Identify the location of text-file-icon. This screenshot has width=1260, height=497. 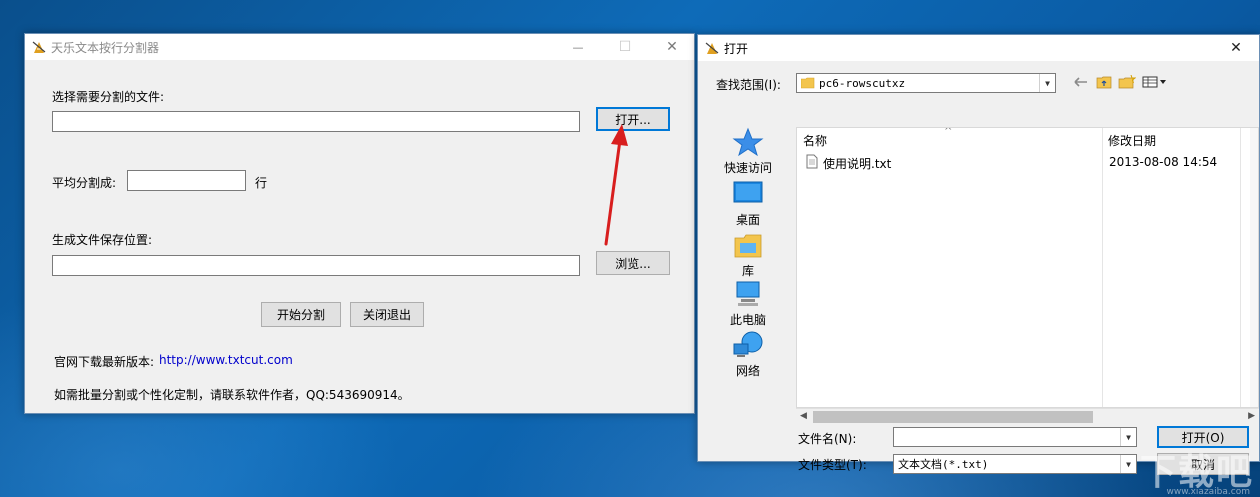
(812, 161).